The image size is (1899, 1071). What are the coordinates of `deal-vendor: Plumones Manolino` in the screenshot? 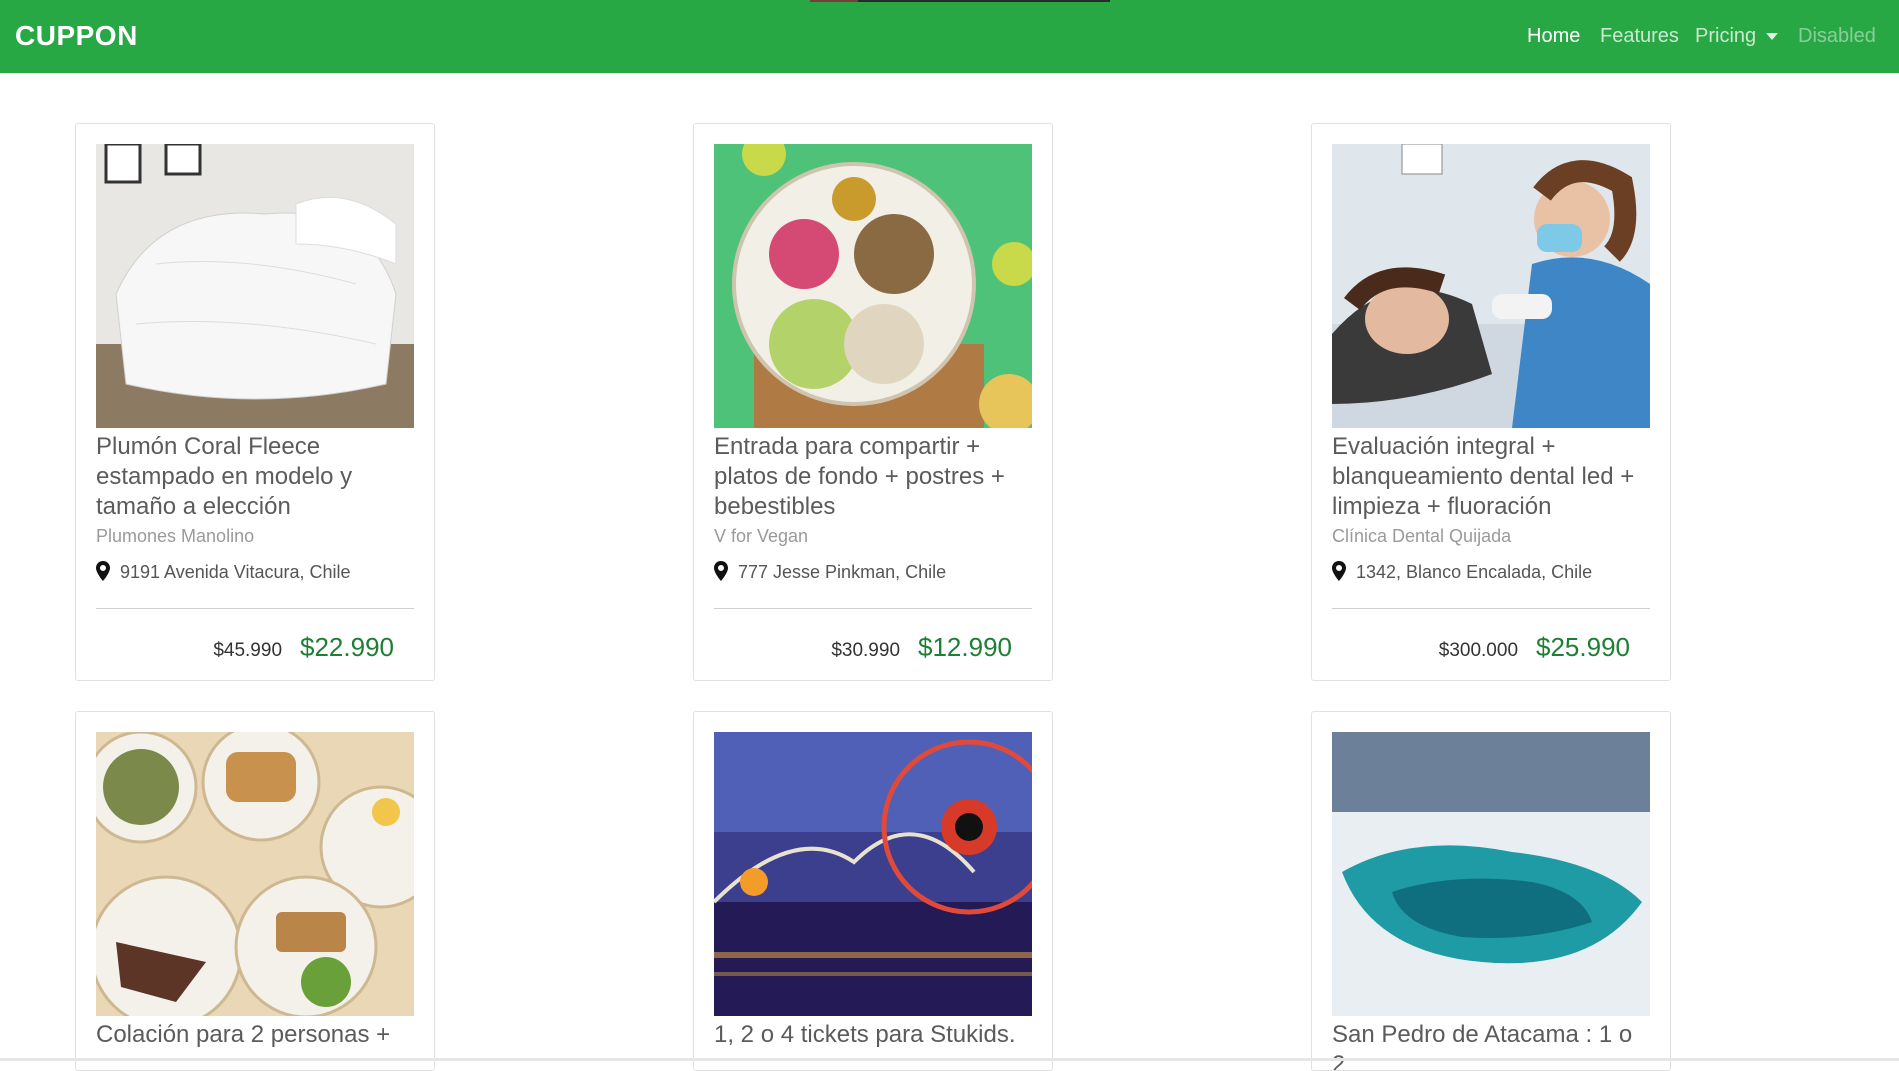 It's located at (175, 536).